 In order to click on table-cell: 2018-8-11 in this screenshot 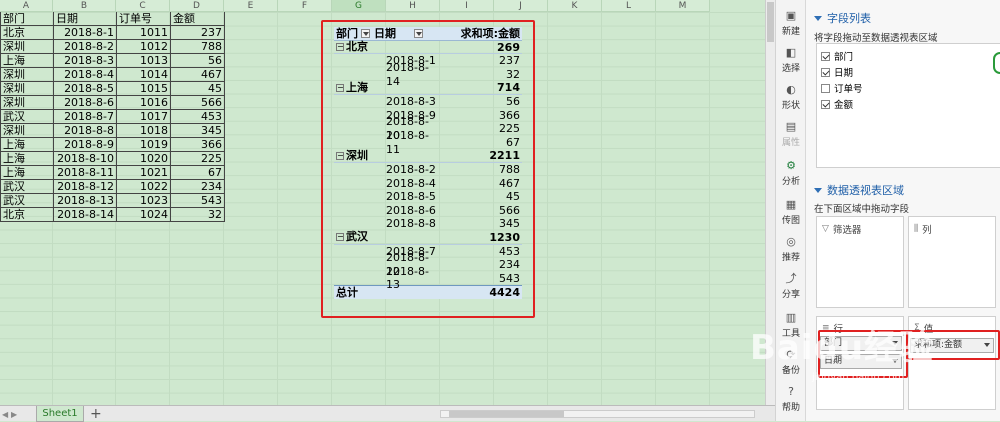, I will do `click(85, 173)`.